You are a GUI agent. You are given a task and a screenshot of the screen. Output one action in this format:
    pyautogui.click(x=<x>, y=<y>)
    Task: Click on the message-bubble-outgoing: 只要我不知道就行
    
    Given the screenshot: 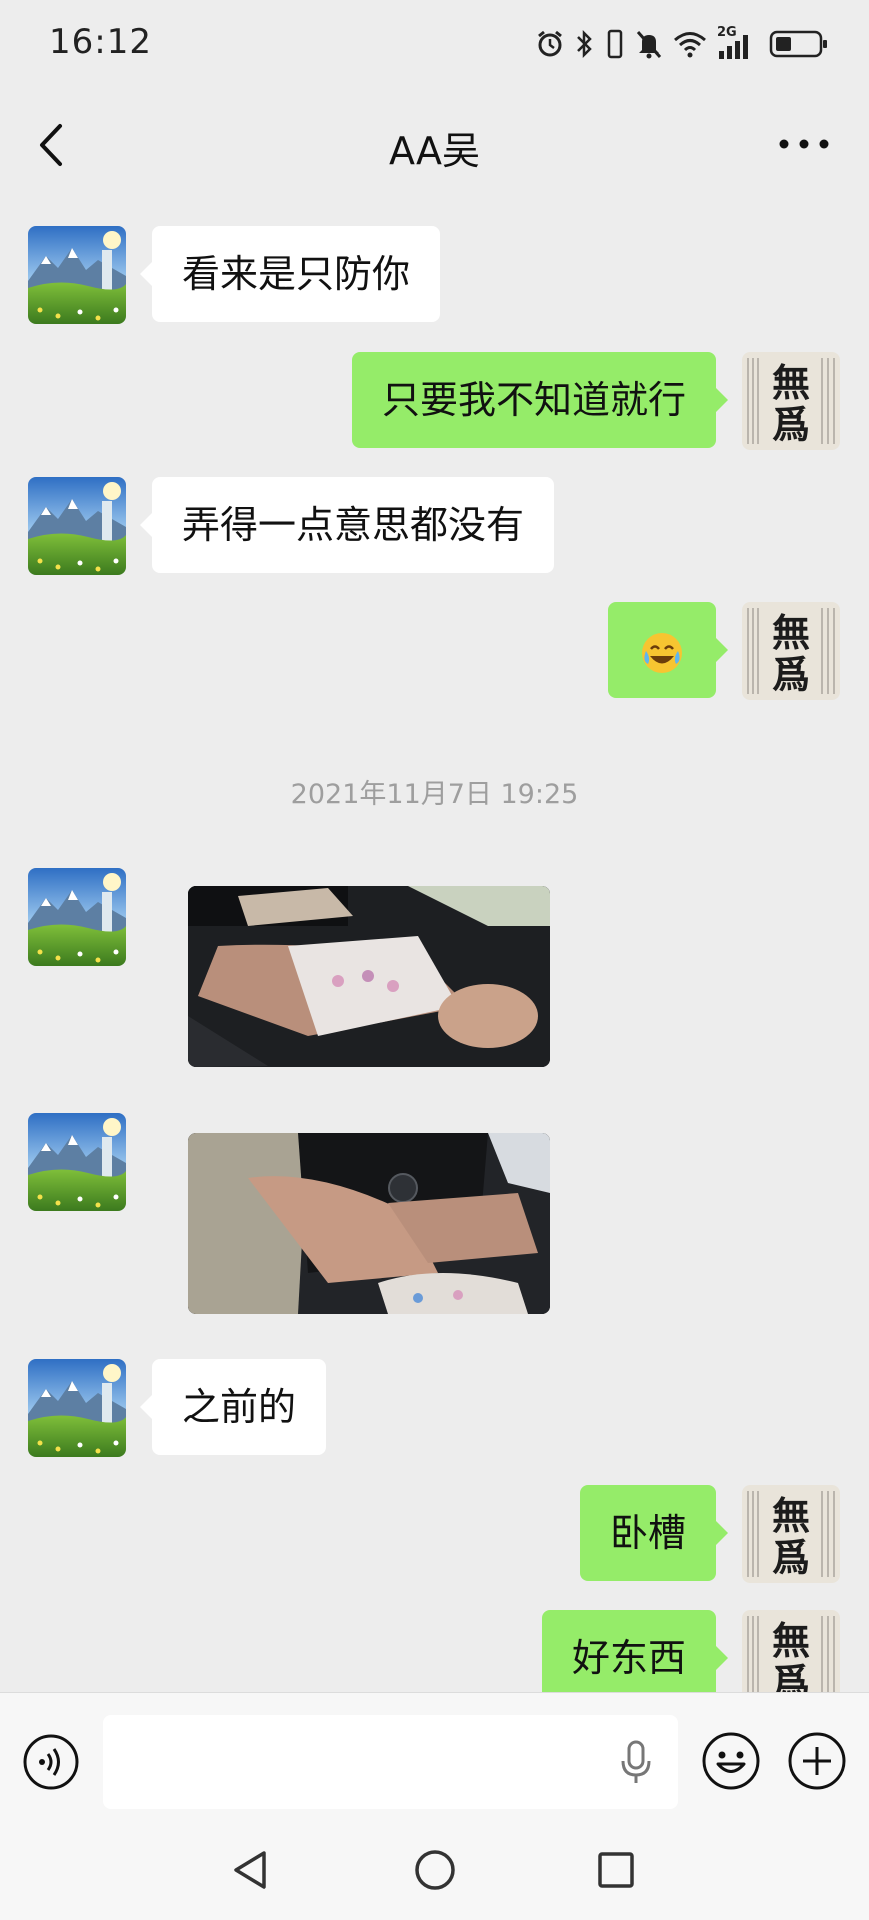 What is the action you would take?
    pyautogui.click(x=540, y=400)
    